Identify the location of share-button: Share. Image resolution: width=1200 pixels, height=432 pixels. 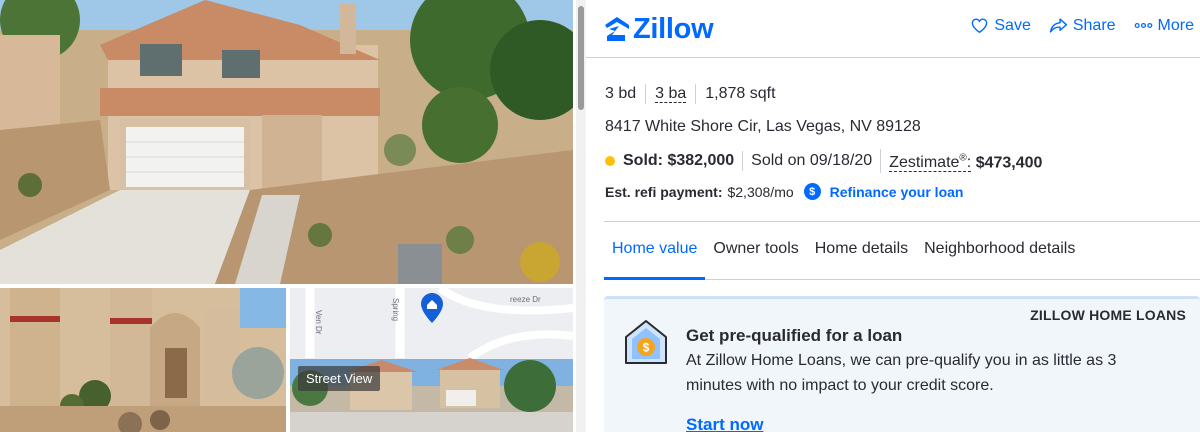
(1082, 25).